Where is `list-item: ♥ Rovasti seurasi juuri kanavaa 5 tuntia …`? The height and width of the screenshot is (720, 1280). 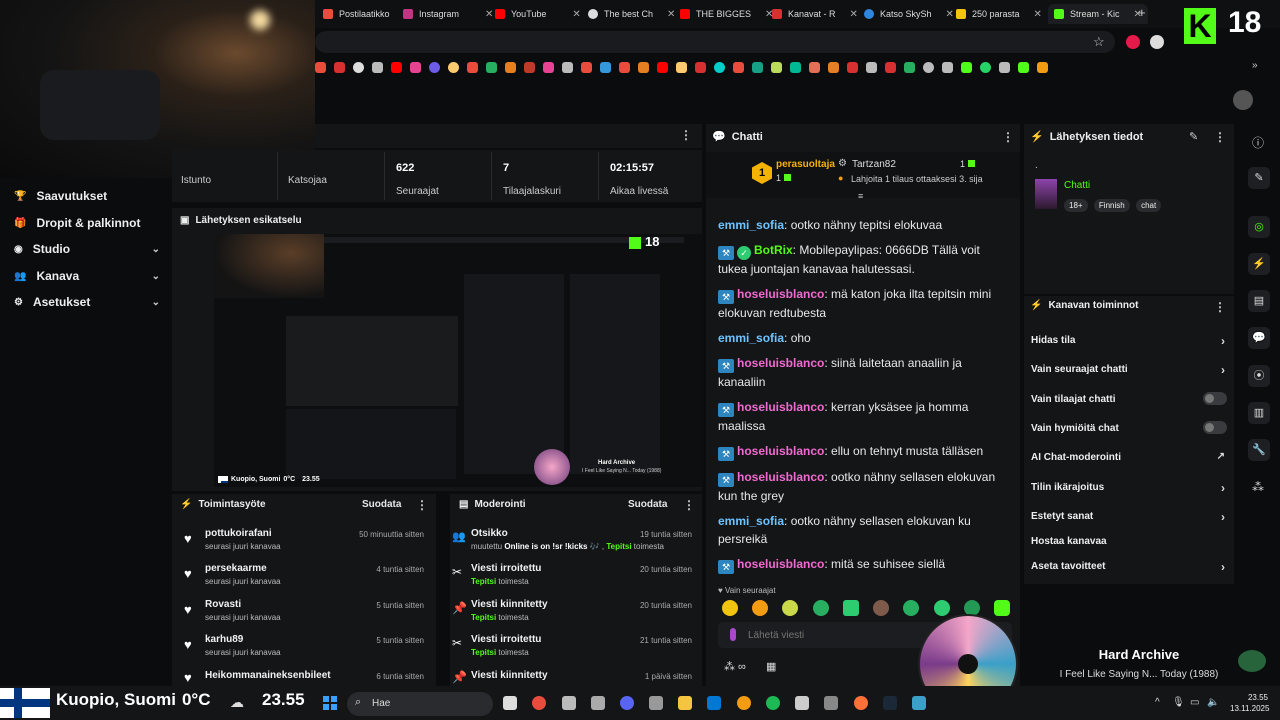 list-item: ♥ Rovasti seurasi juuri kanavaa 5 tuntia … is located at coordinates (308, 613).